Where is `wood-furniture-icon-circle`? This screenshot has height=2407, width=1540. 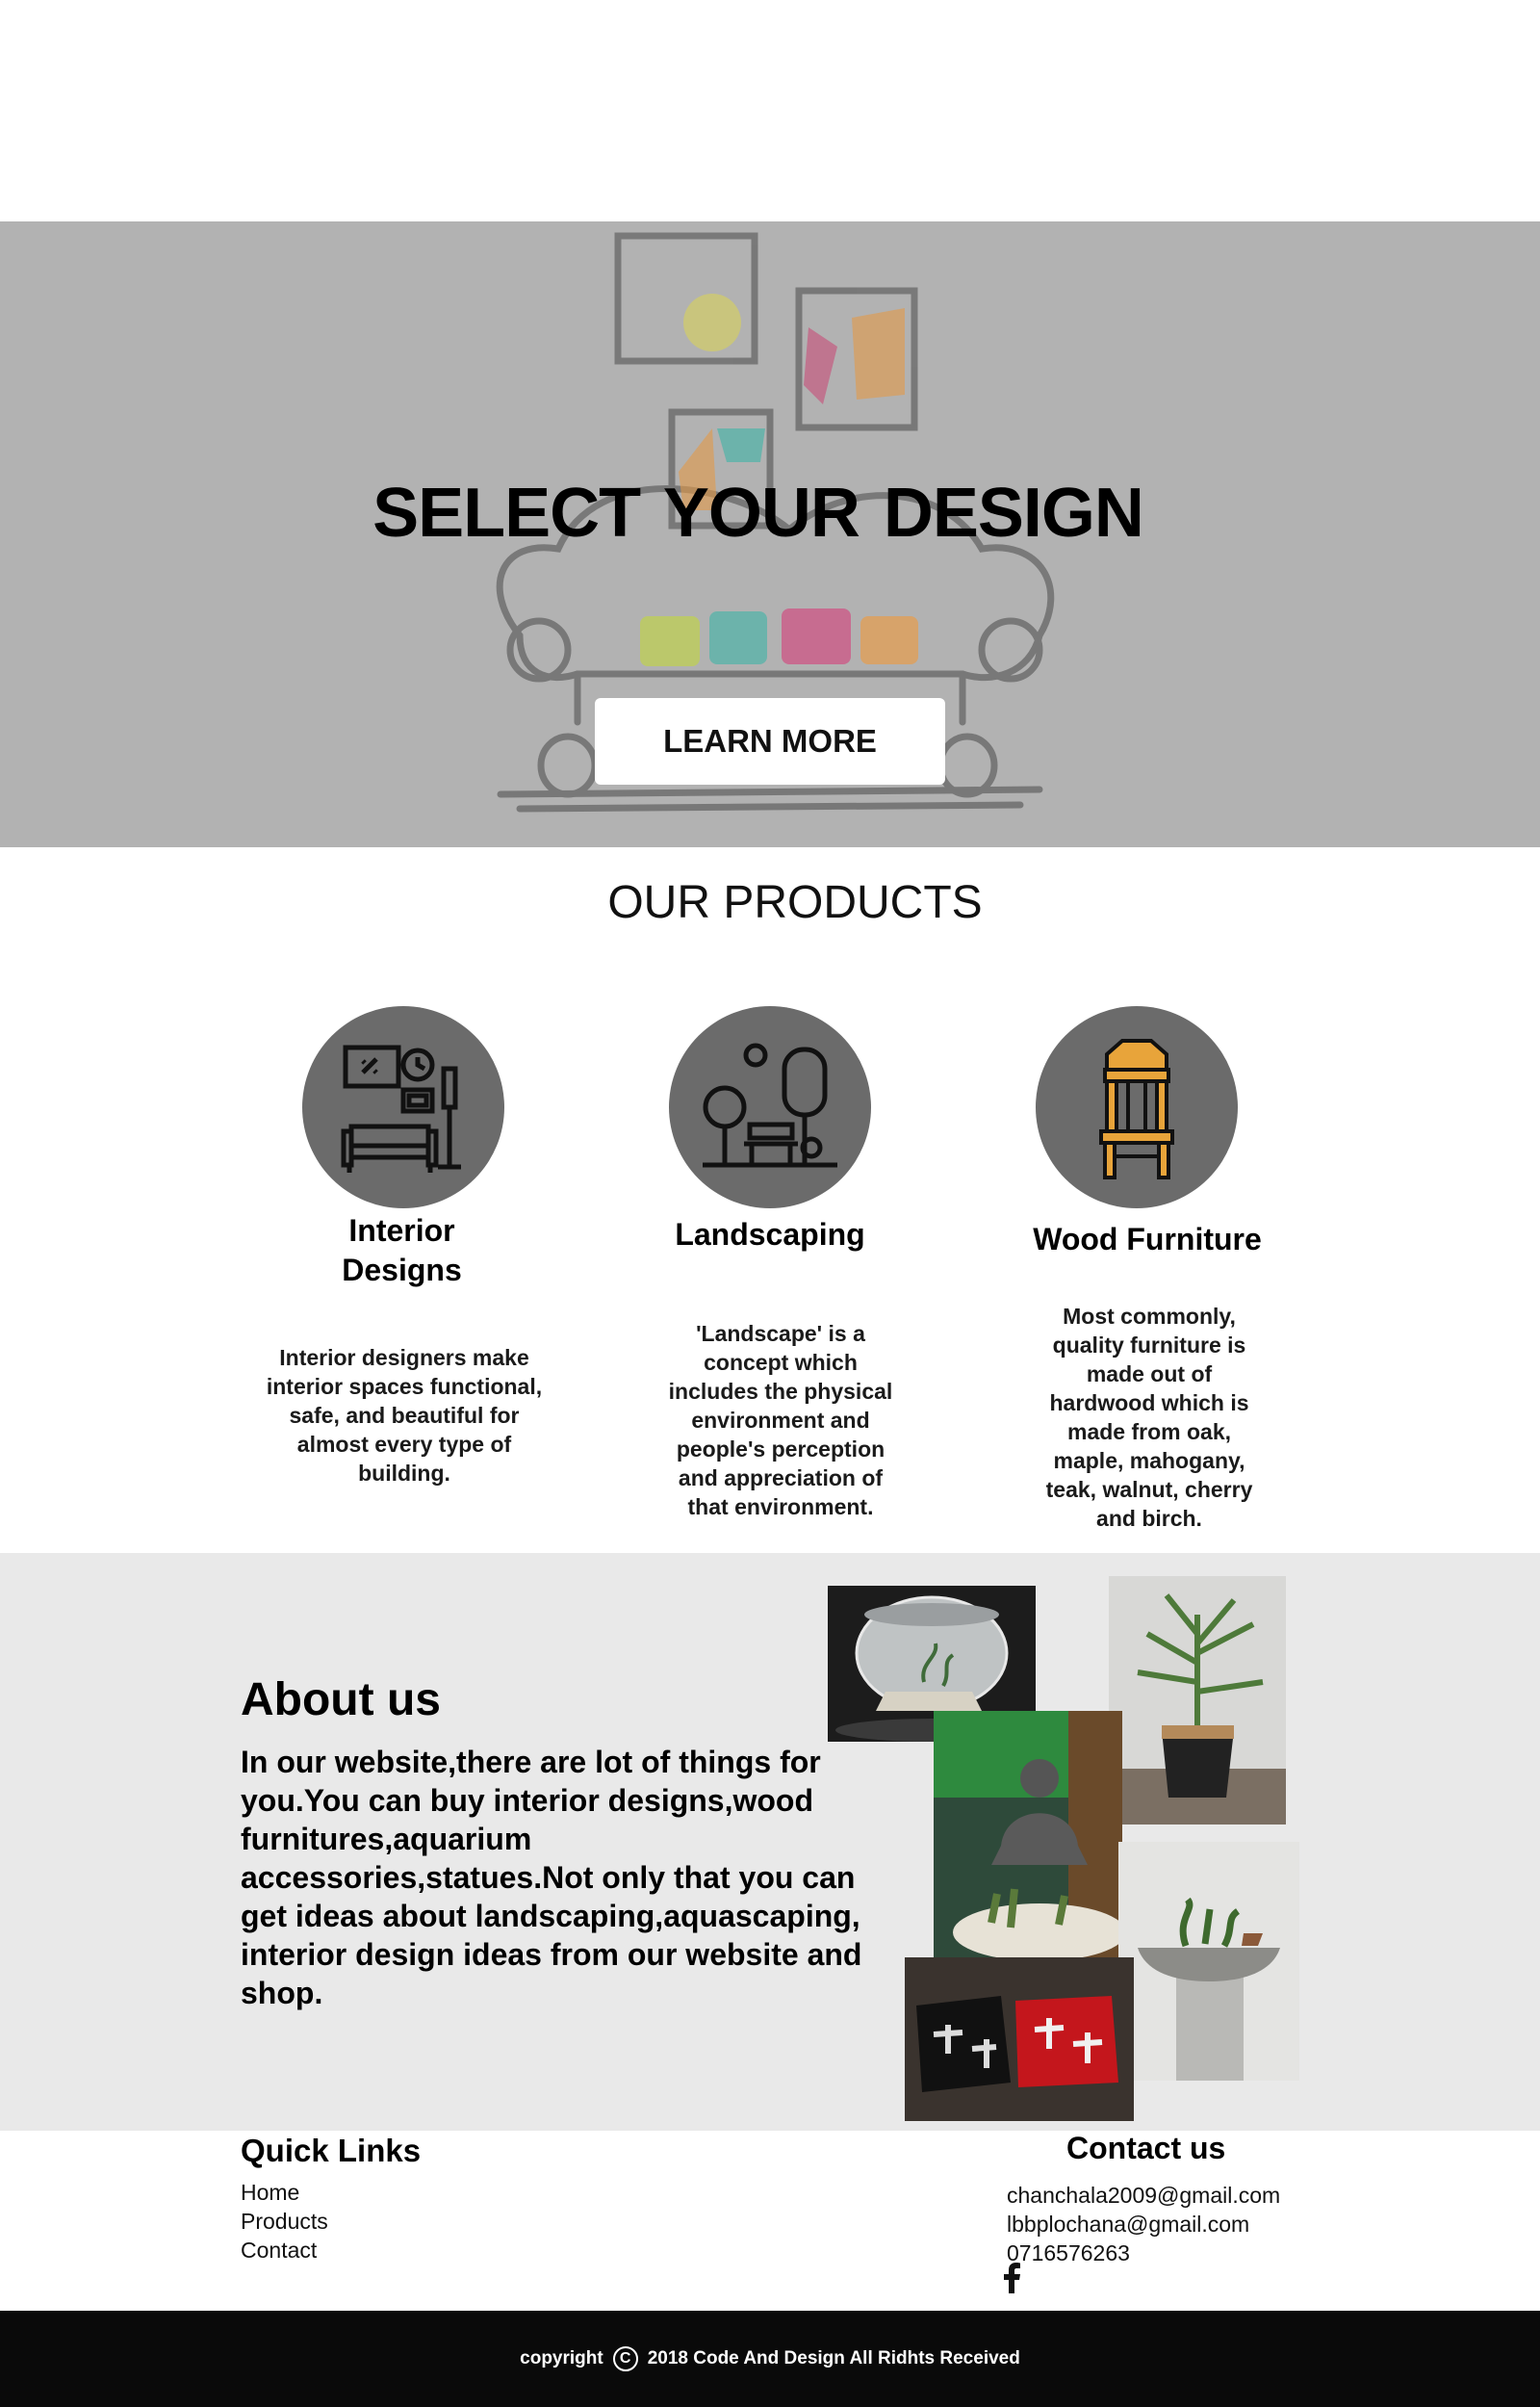 wood-furniture-icon-circle is located at coordinates (1137, 1107).